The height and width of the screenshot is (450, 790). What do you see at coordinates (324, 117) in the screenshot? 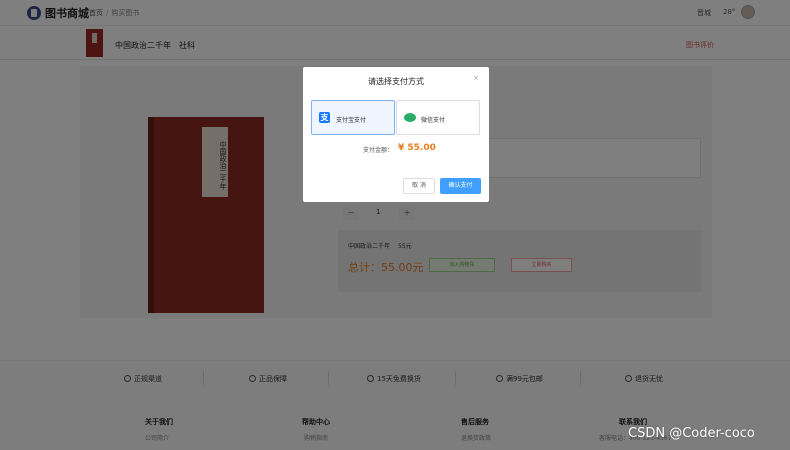
I see `alipay-icon: 支` at bounding box center [324, 117].